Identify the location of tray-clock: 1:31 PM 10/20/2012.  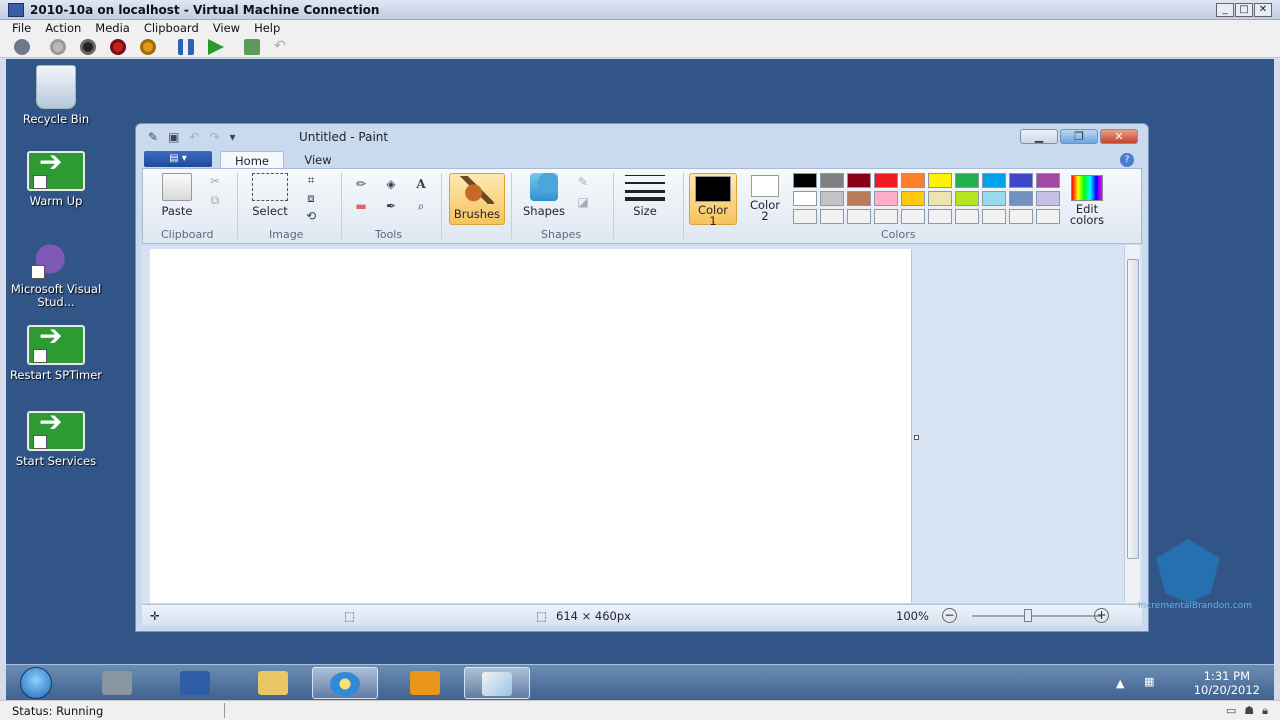
(1227, 683).